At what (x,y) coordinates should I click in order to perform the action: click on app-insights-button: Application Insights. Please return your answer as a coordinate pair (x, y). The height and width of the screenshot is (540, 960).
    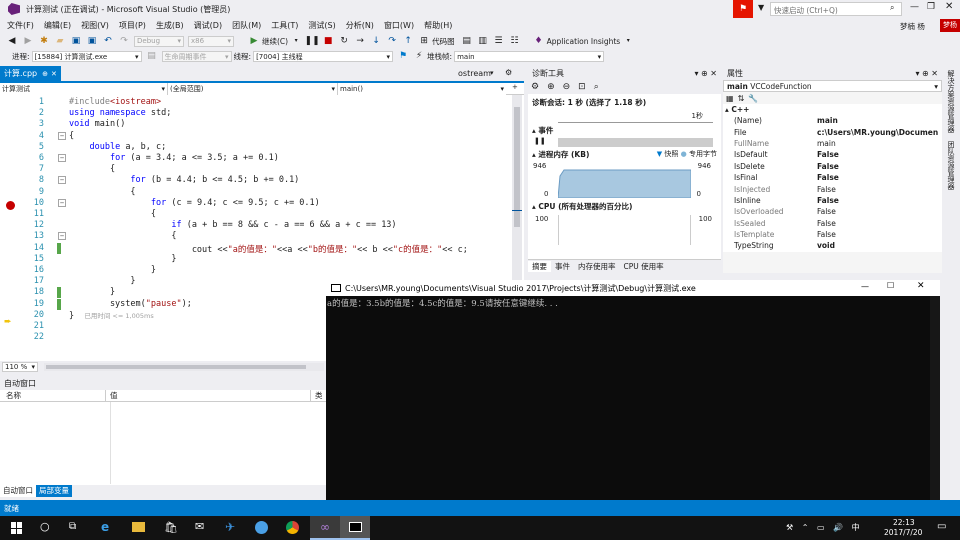
    Looking at the image, I should click on (584, 41).